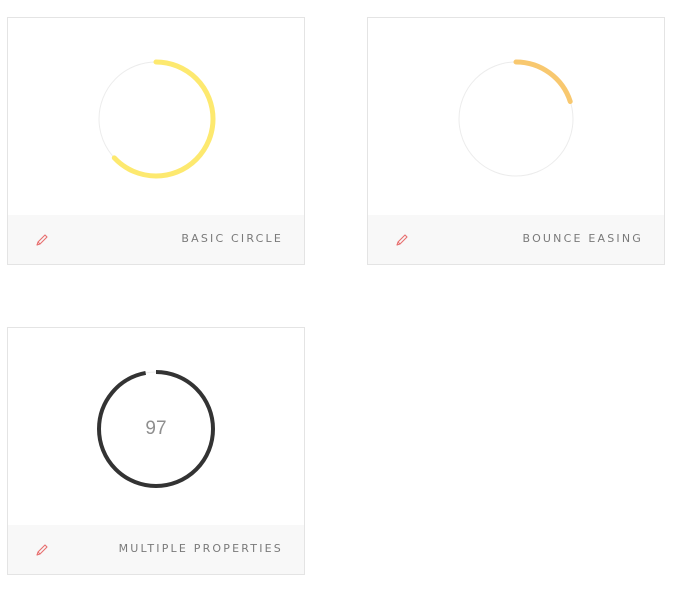 The width and height of the screenshot is (682, 589). What do you see at coordinates (516, 239) in the screenshot?
I see `card-footer: BOUNCE EASING` at bounding box center [516, 239].